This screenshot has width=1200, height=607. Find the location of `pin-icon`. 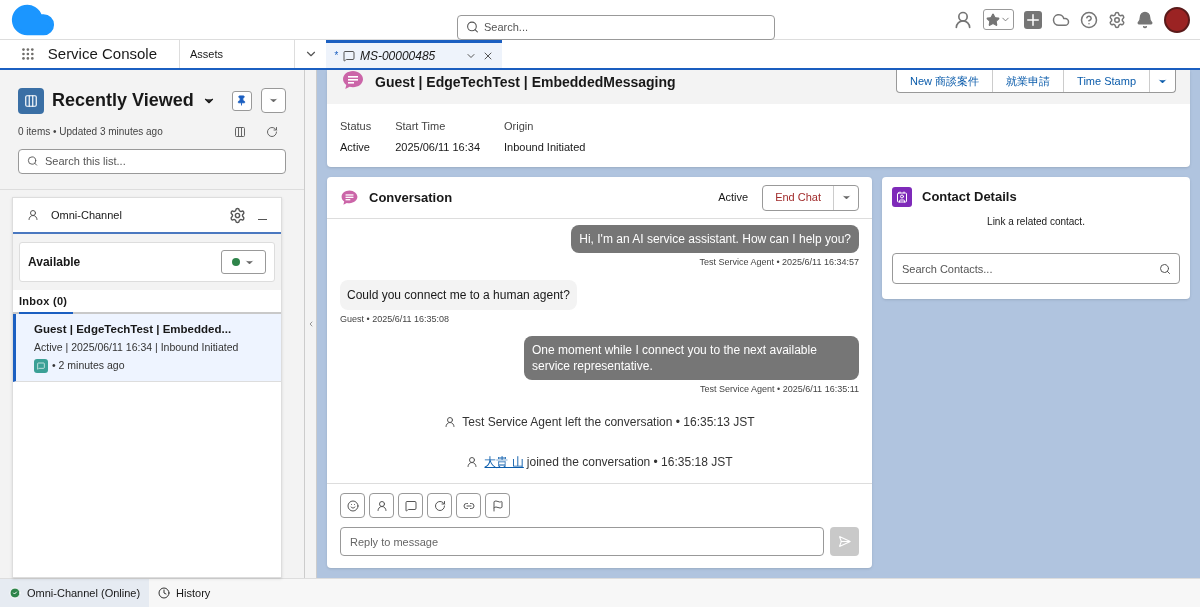

pin-icon is located at coordinates (242, 100).